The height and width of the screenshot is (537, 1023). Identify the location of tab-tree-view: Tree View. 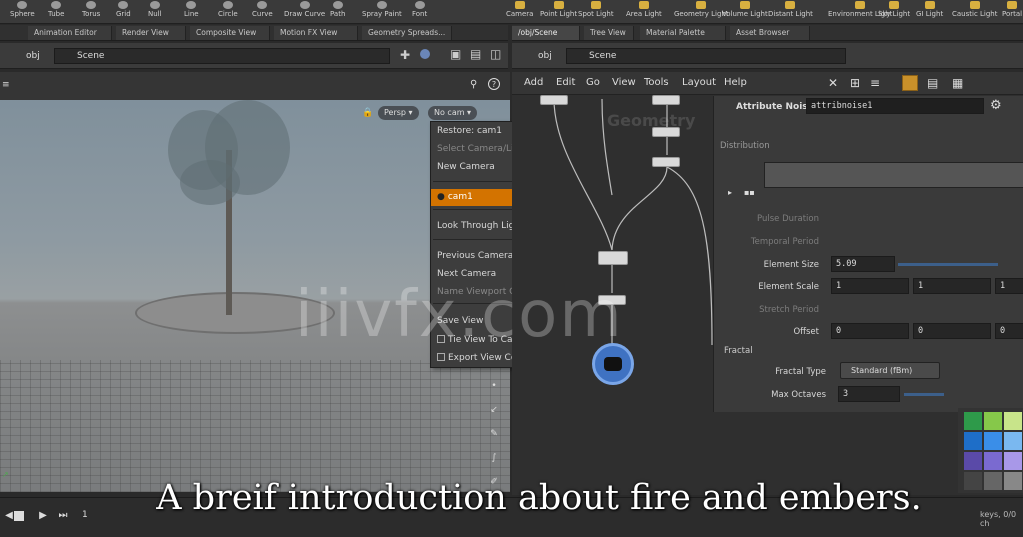
(609, 33).